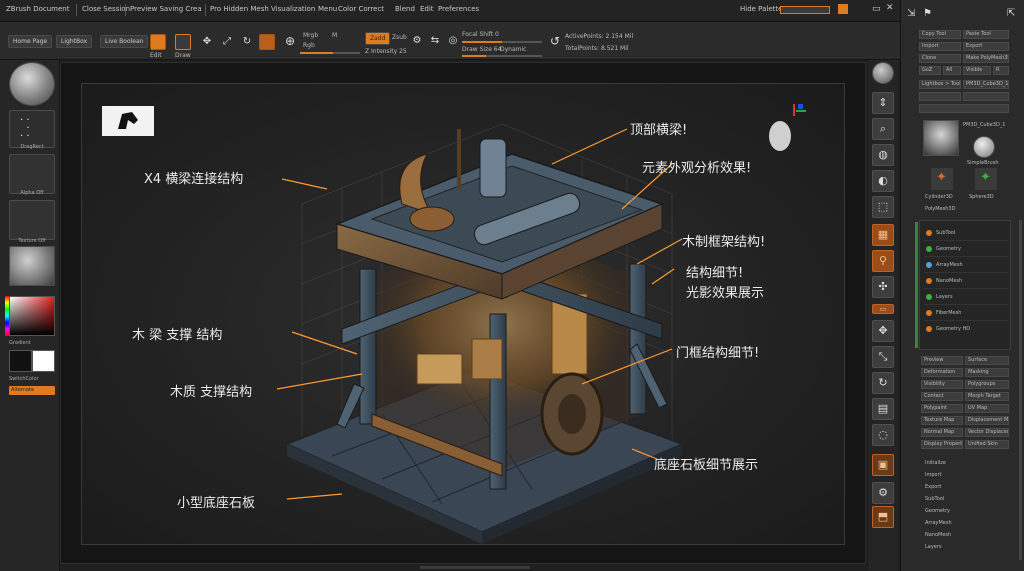 The image size is (1024, 571). Describe the element at coordinates (940, 58) in the screenshot. I see `clone-button: Clone` at that location.